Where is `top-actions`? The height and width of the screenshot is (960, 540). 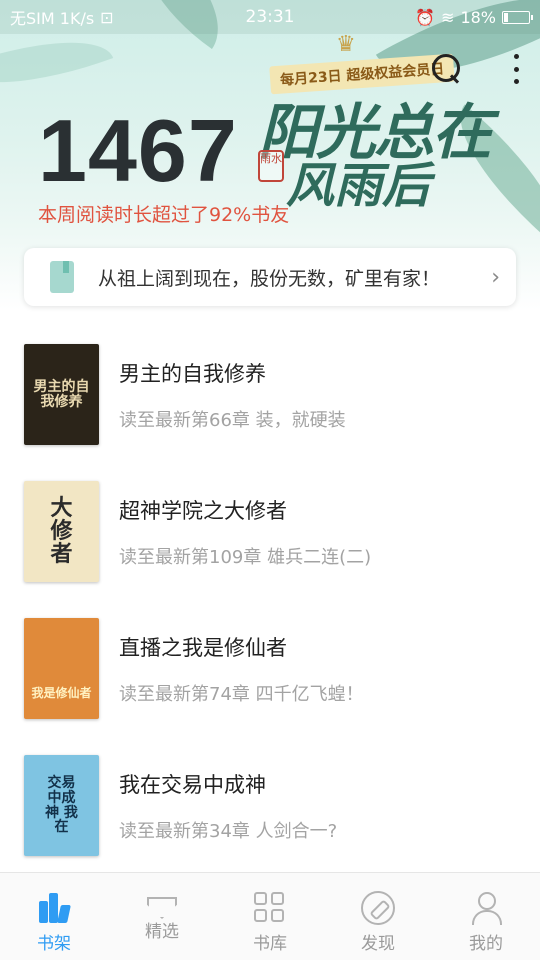 top-actions is located at coordinates (475, 69).